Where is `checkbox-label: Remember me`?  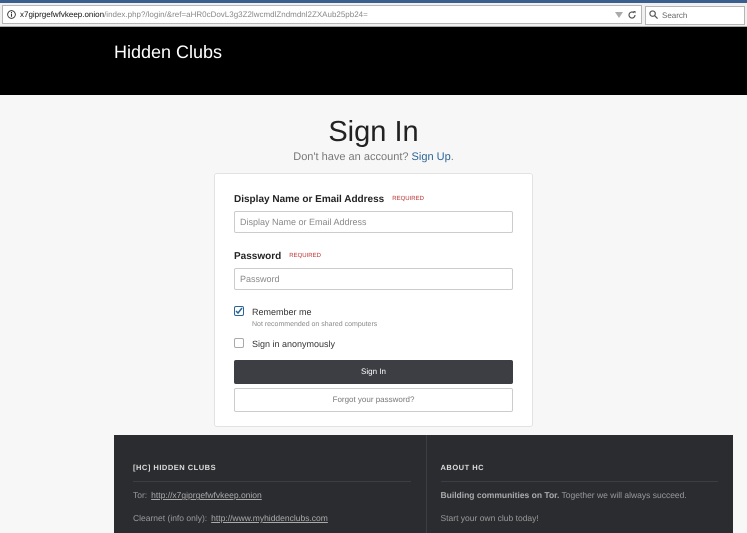
checkbox-label: Remember me is located at coordinates (315, 313).